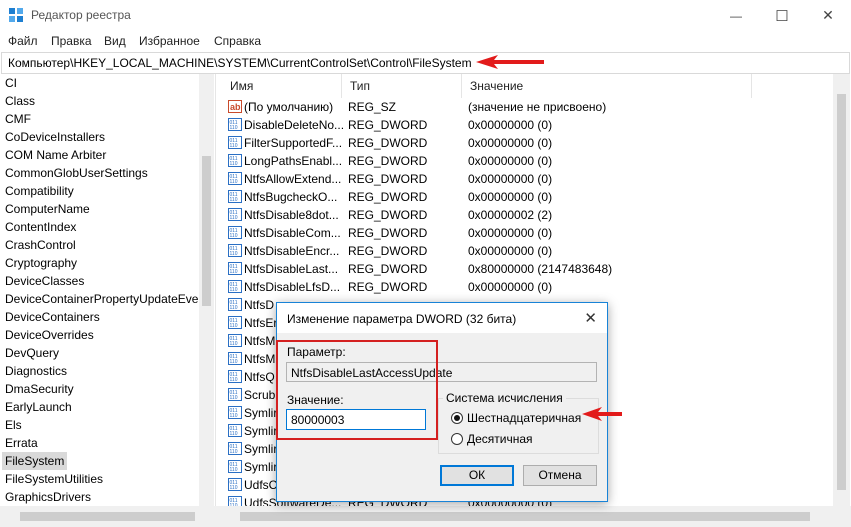 Image resolution: width=851 pixels, height=527 pixels. I want to click on menu-view: Вид, so click(115, 41).